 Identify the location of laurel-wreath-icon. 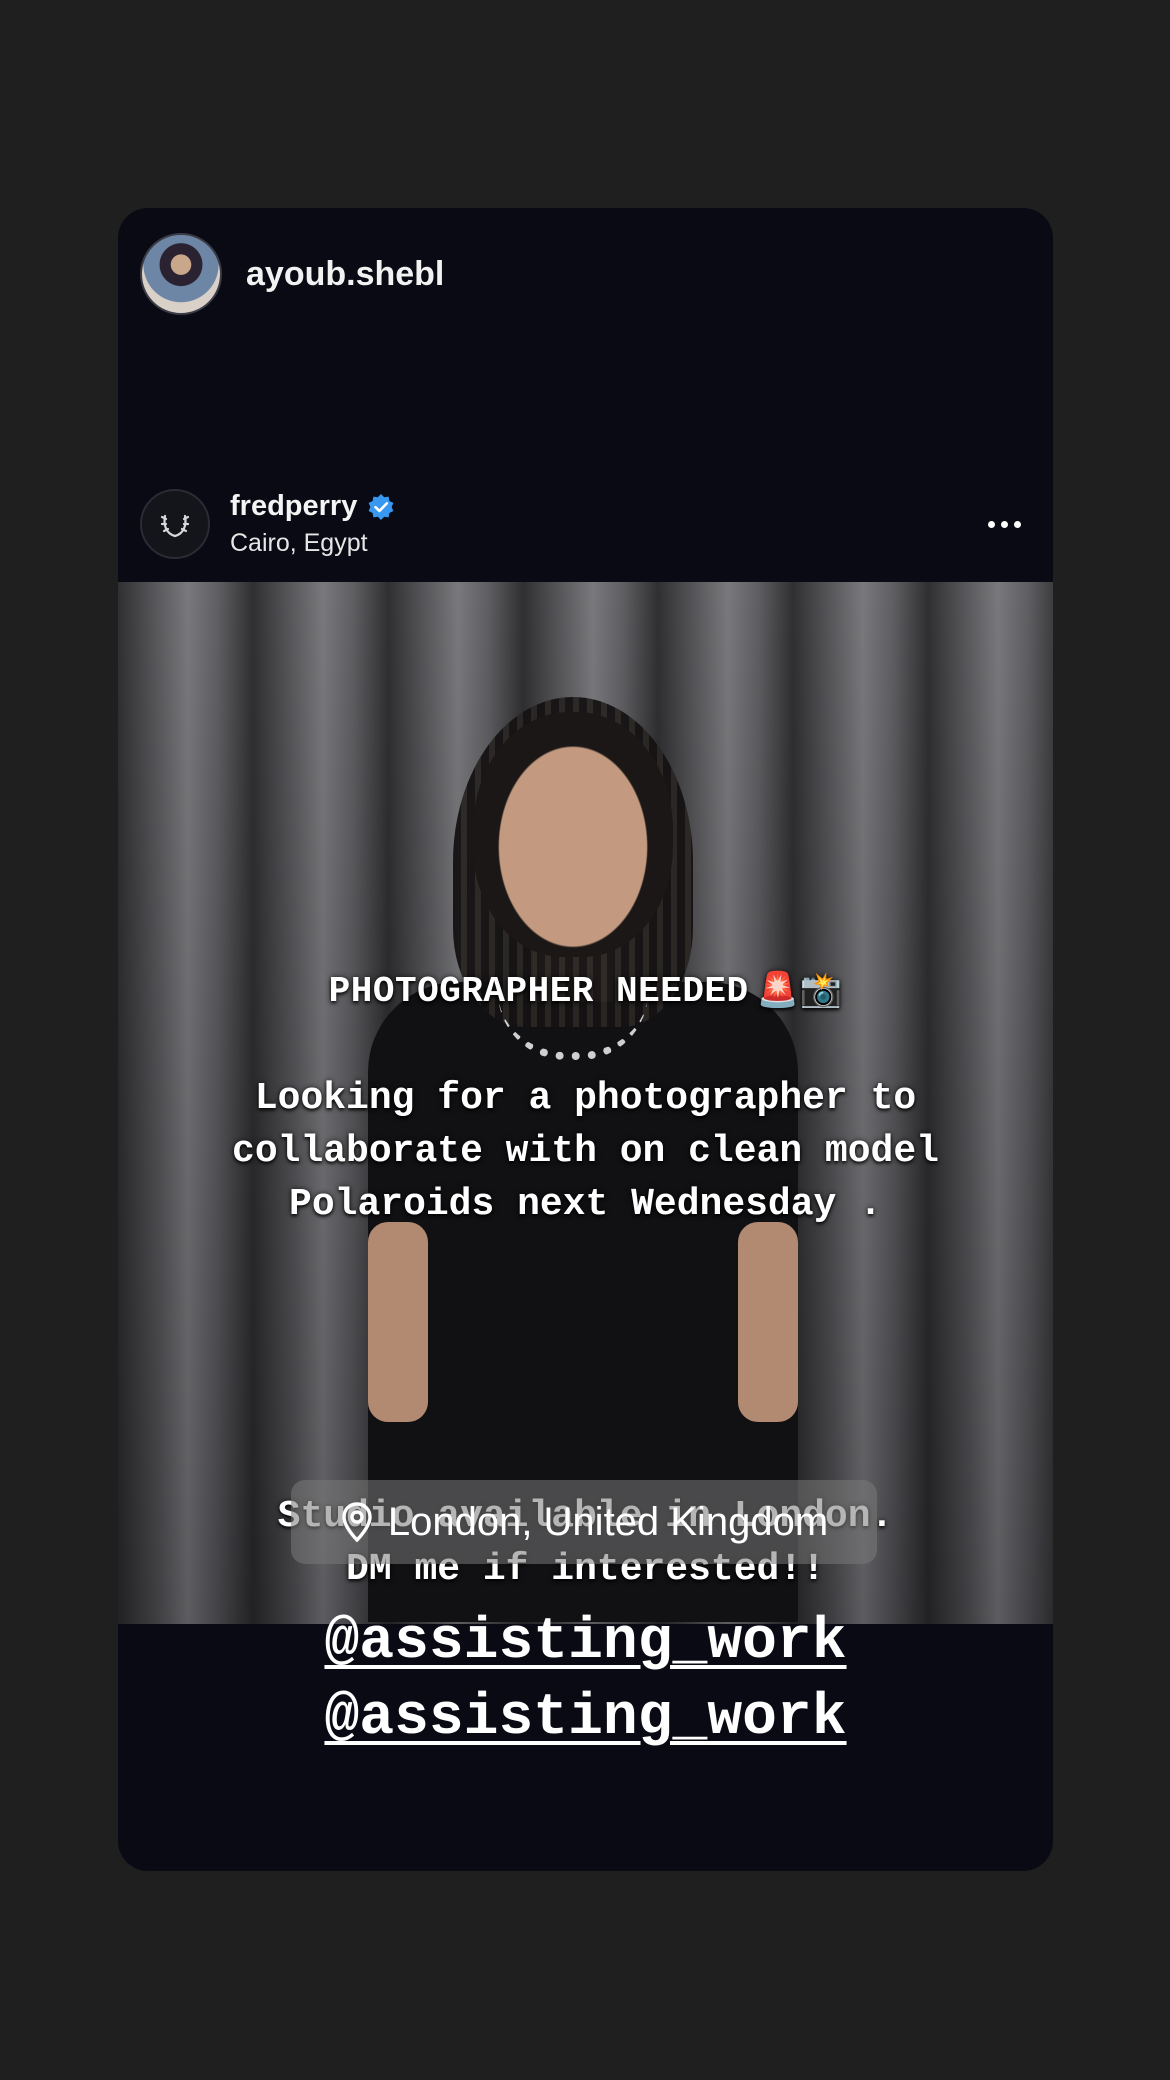
(175, 526).